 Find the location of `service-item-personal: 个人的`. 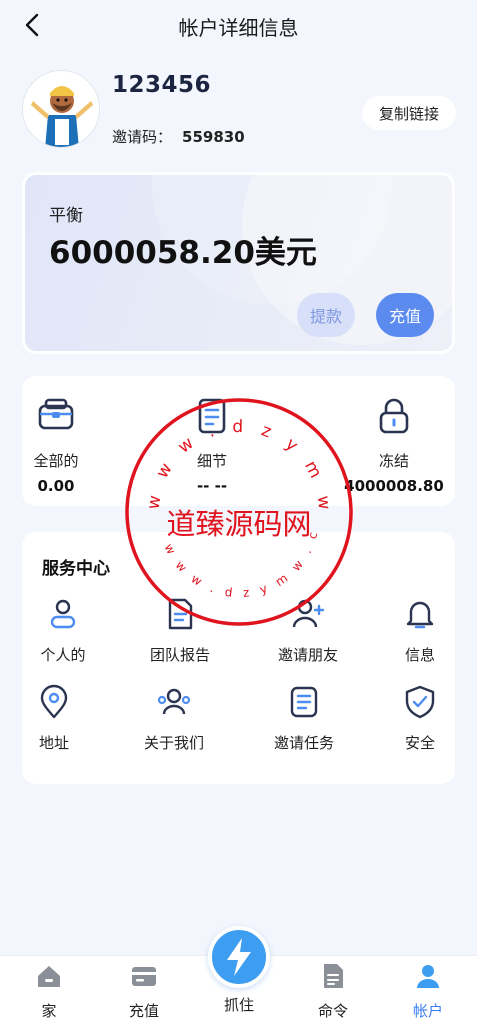

service-item-personal: 个人的 is located at coordinates (63, 630).